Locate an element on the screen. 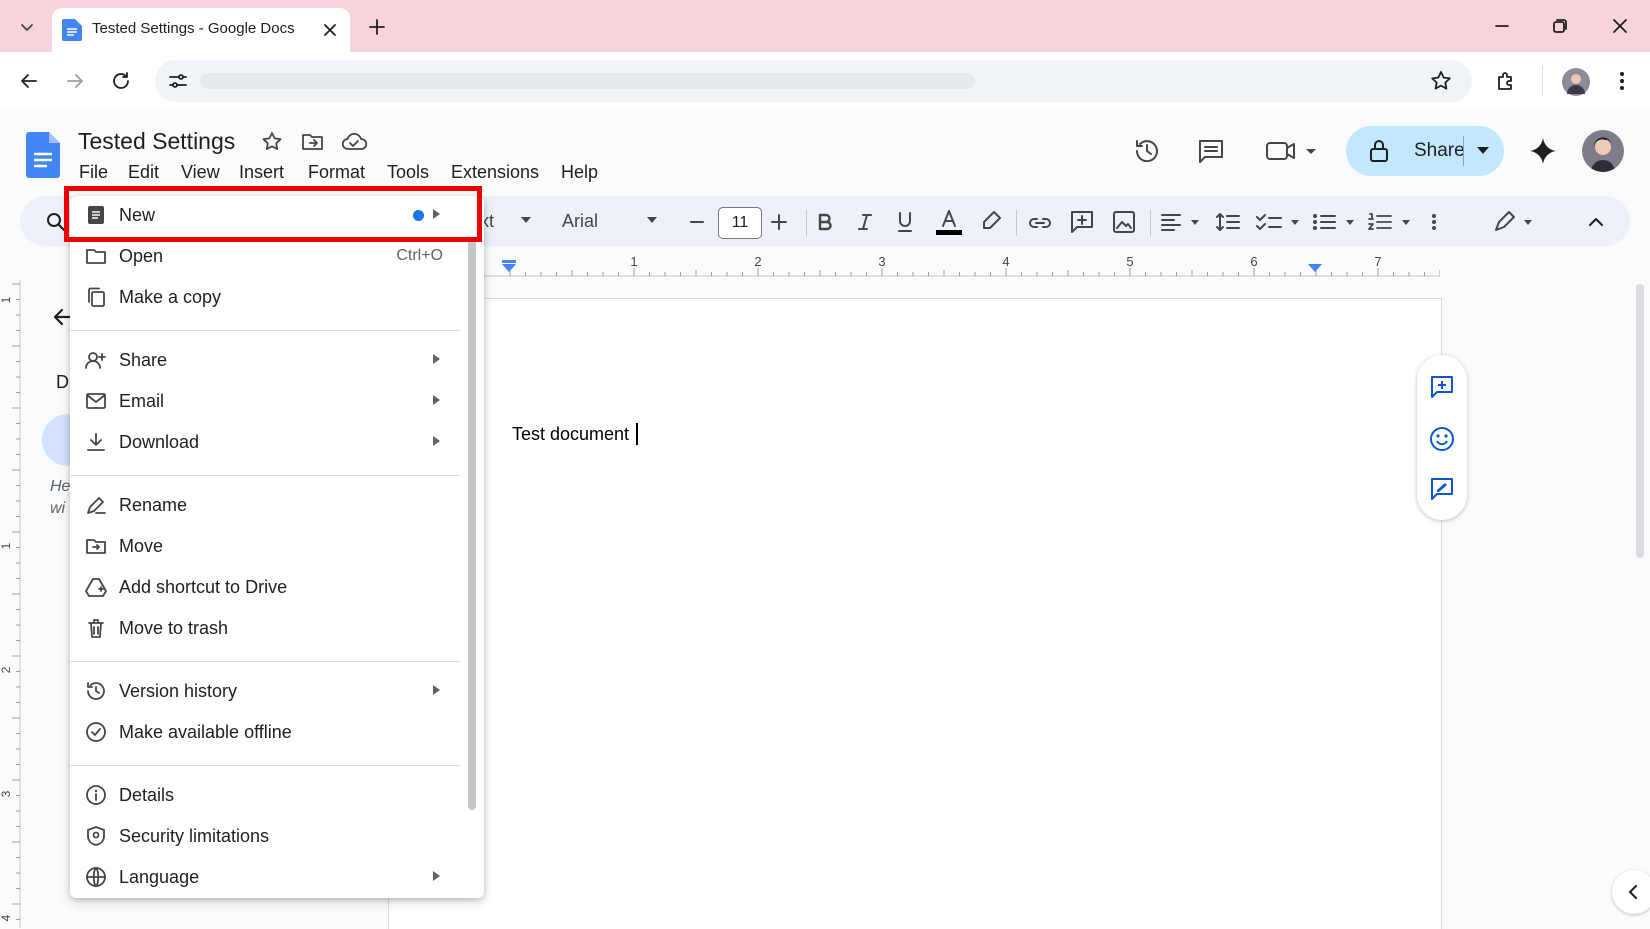  numbered-list-icon is located at coordinates (1391, 222).